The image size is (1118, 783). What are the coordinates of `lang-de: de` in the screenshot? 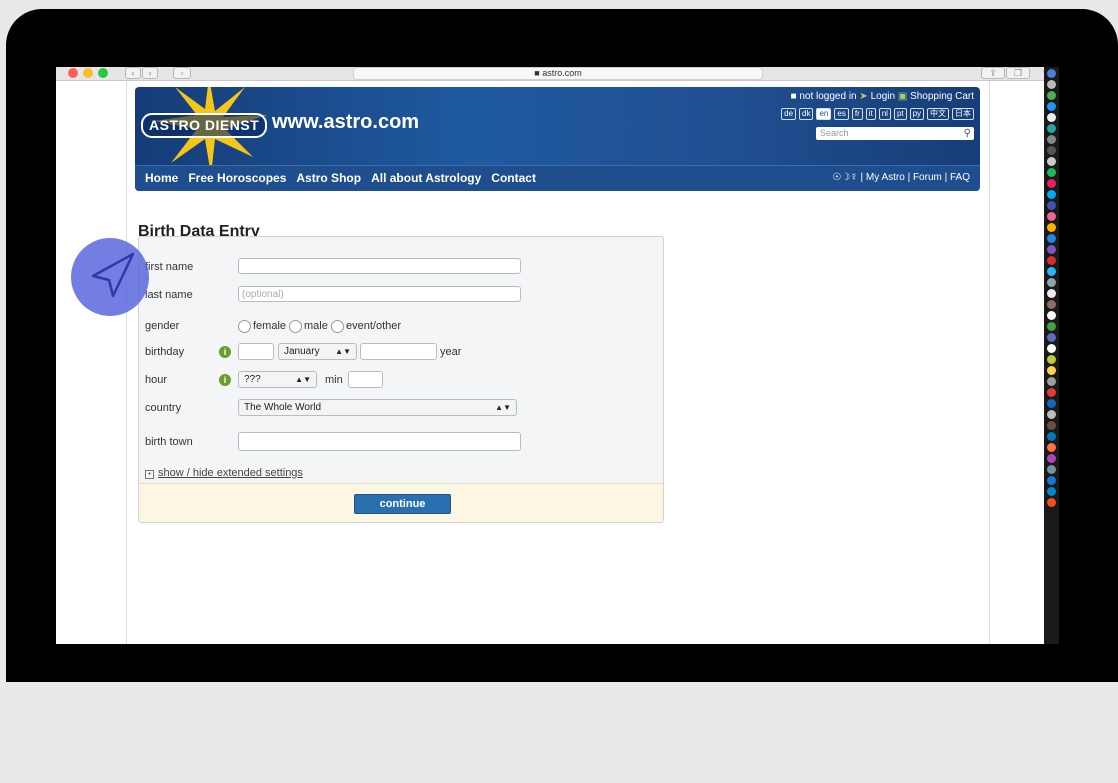 It's located at (789, 114).